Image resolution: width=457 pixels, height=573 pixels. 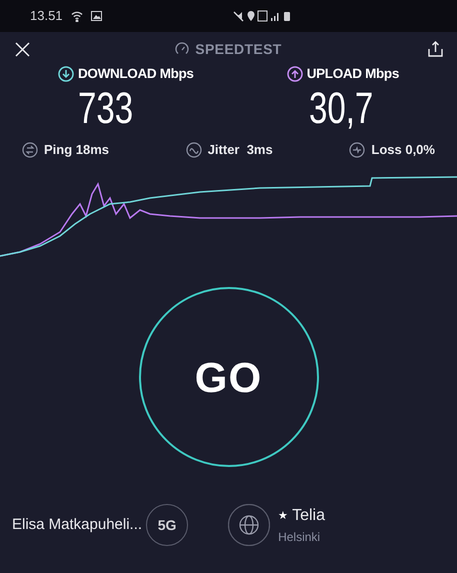 What do you see at coordinates (66, 74) in the screenshot?
I see `arrow-down-icon` at bounding box center [66, 74].